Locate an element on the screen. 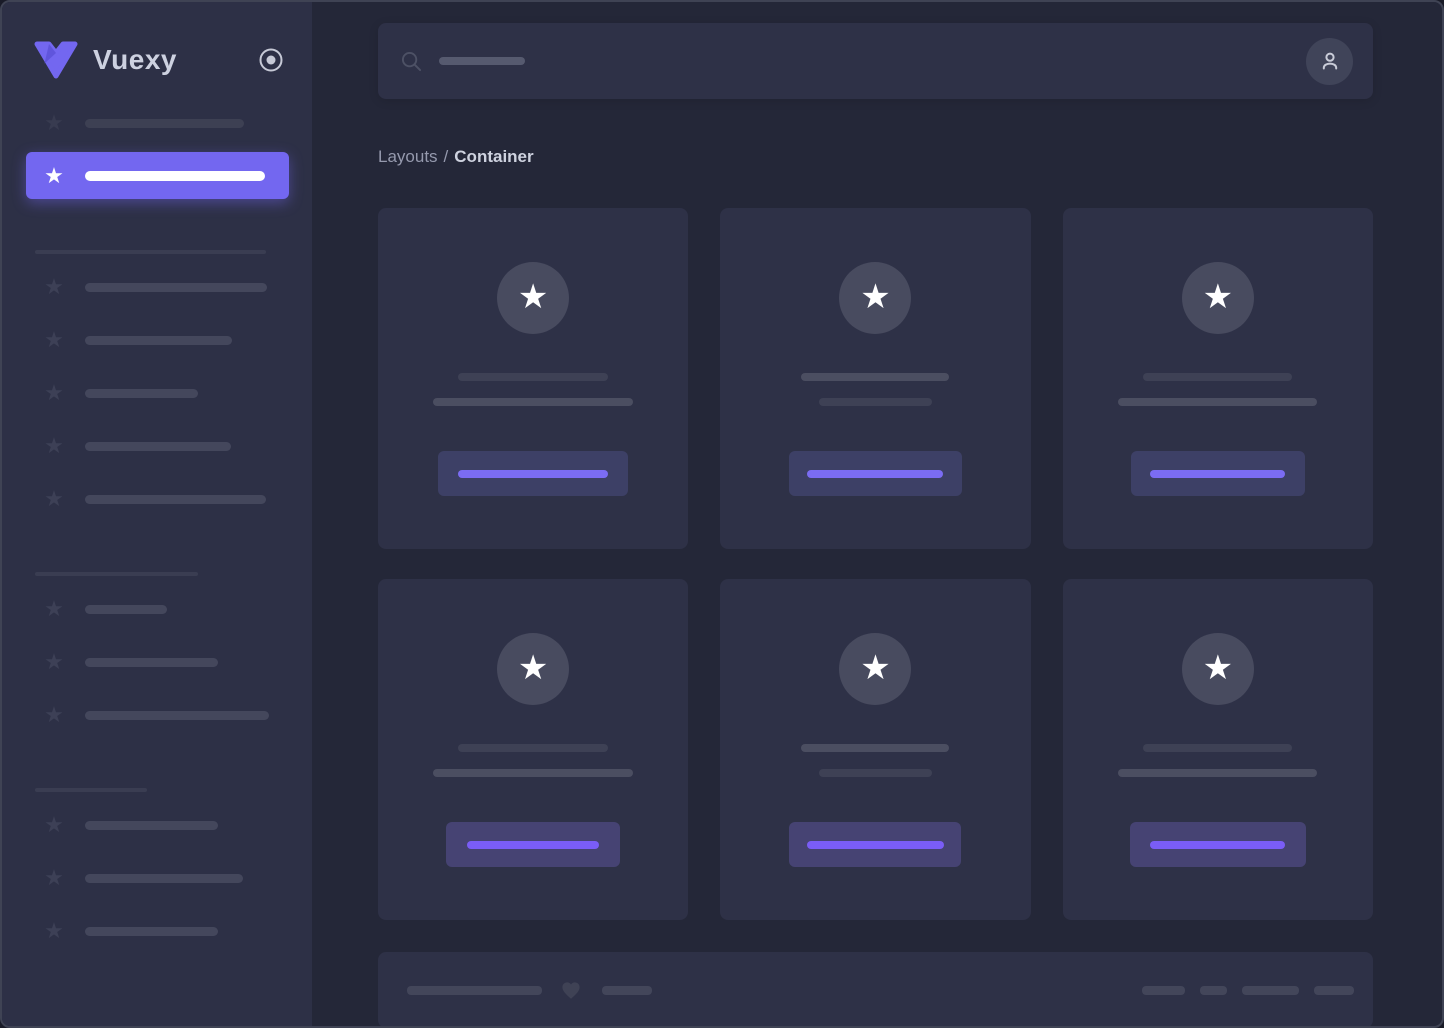  brand: Vuexy is located at coordinates (160, 60).